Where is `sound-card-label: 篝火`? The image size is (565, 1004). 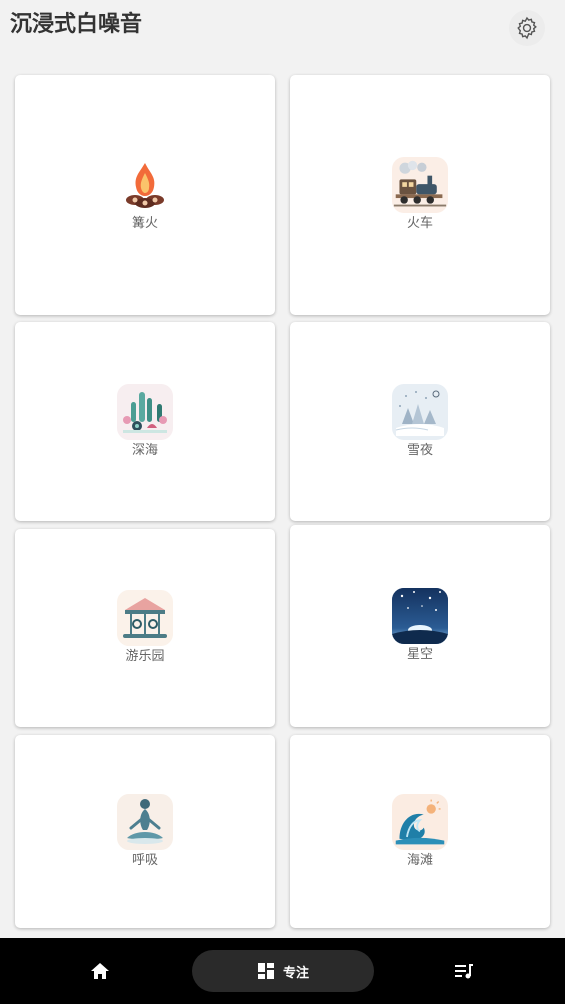 sound-card-label: 篝火 is located at coordinates (144, 223).